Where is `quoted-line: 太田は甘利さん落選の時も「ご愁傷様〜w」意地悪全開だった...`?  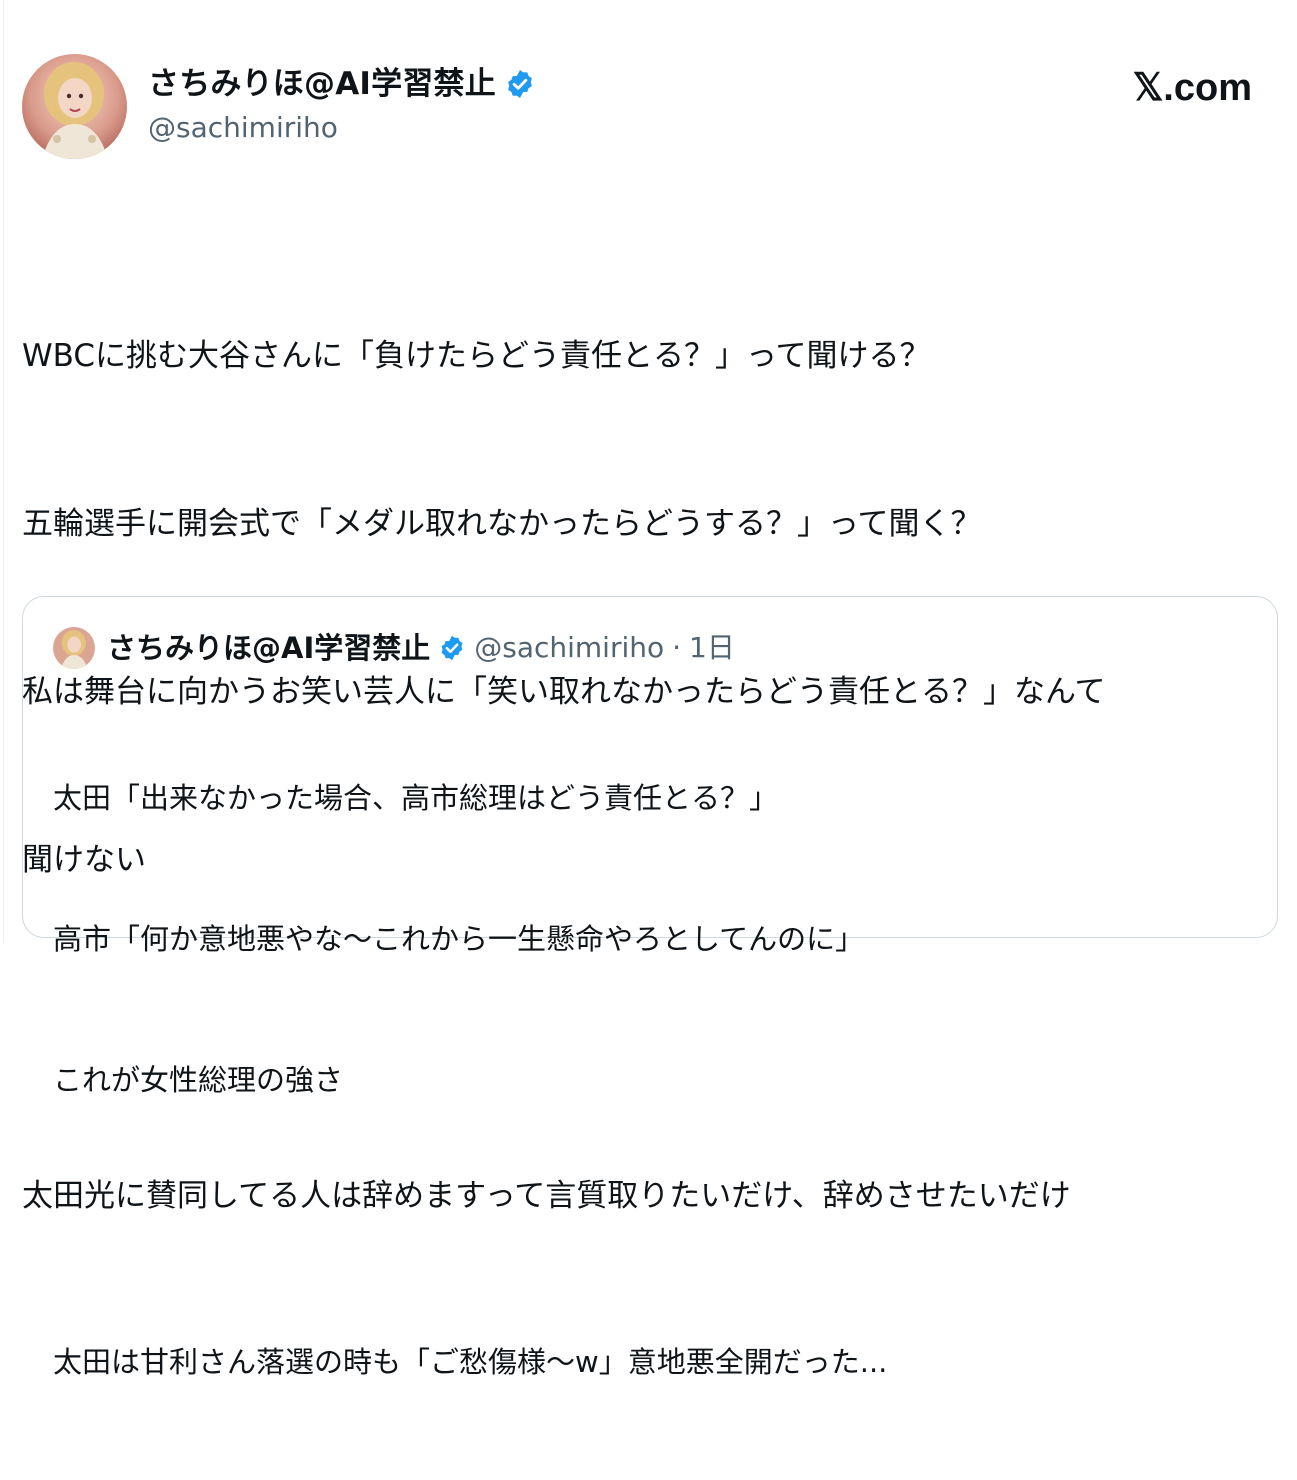
quoted-line: 太田は甘利さん落選の時も「ご愁傷様〜w」意地悪全開だった... is located at coordinates (470, 1362).